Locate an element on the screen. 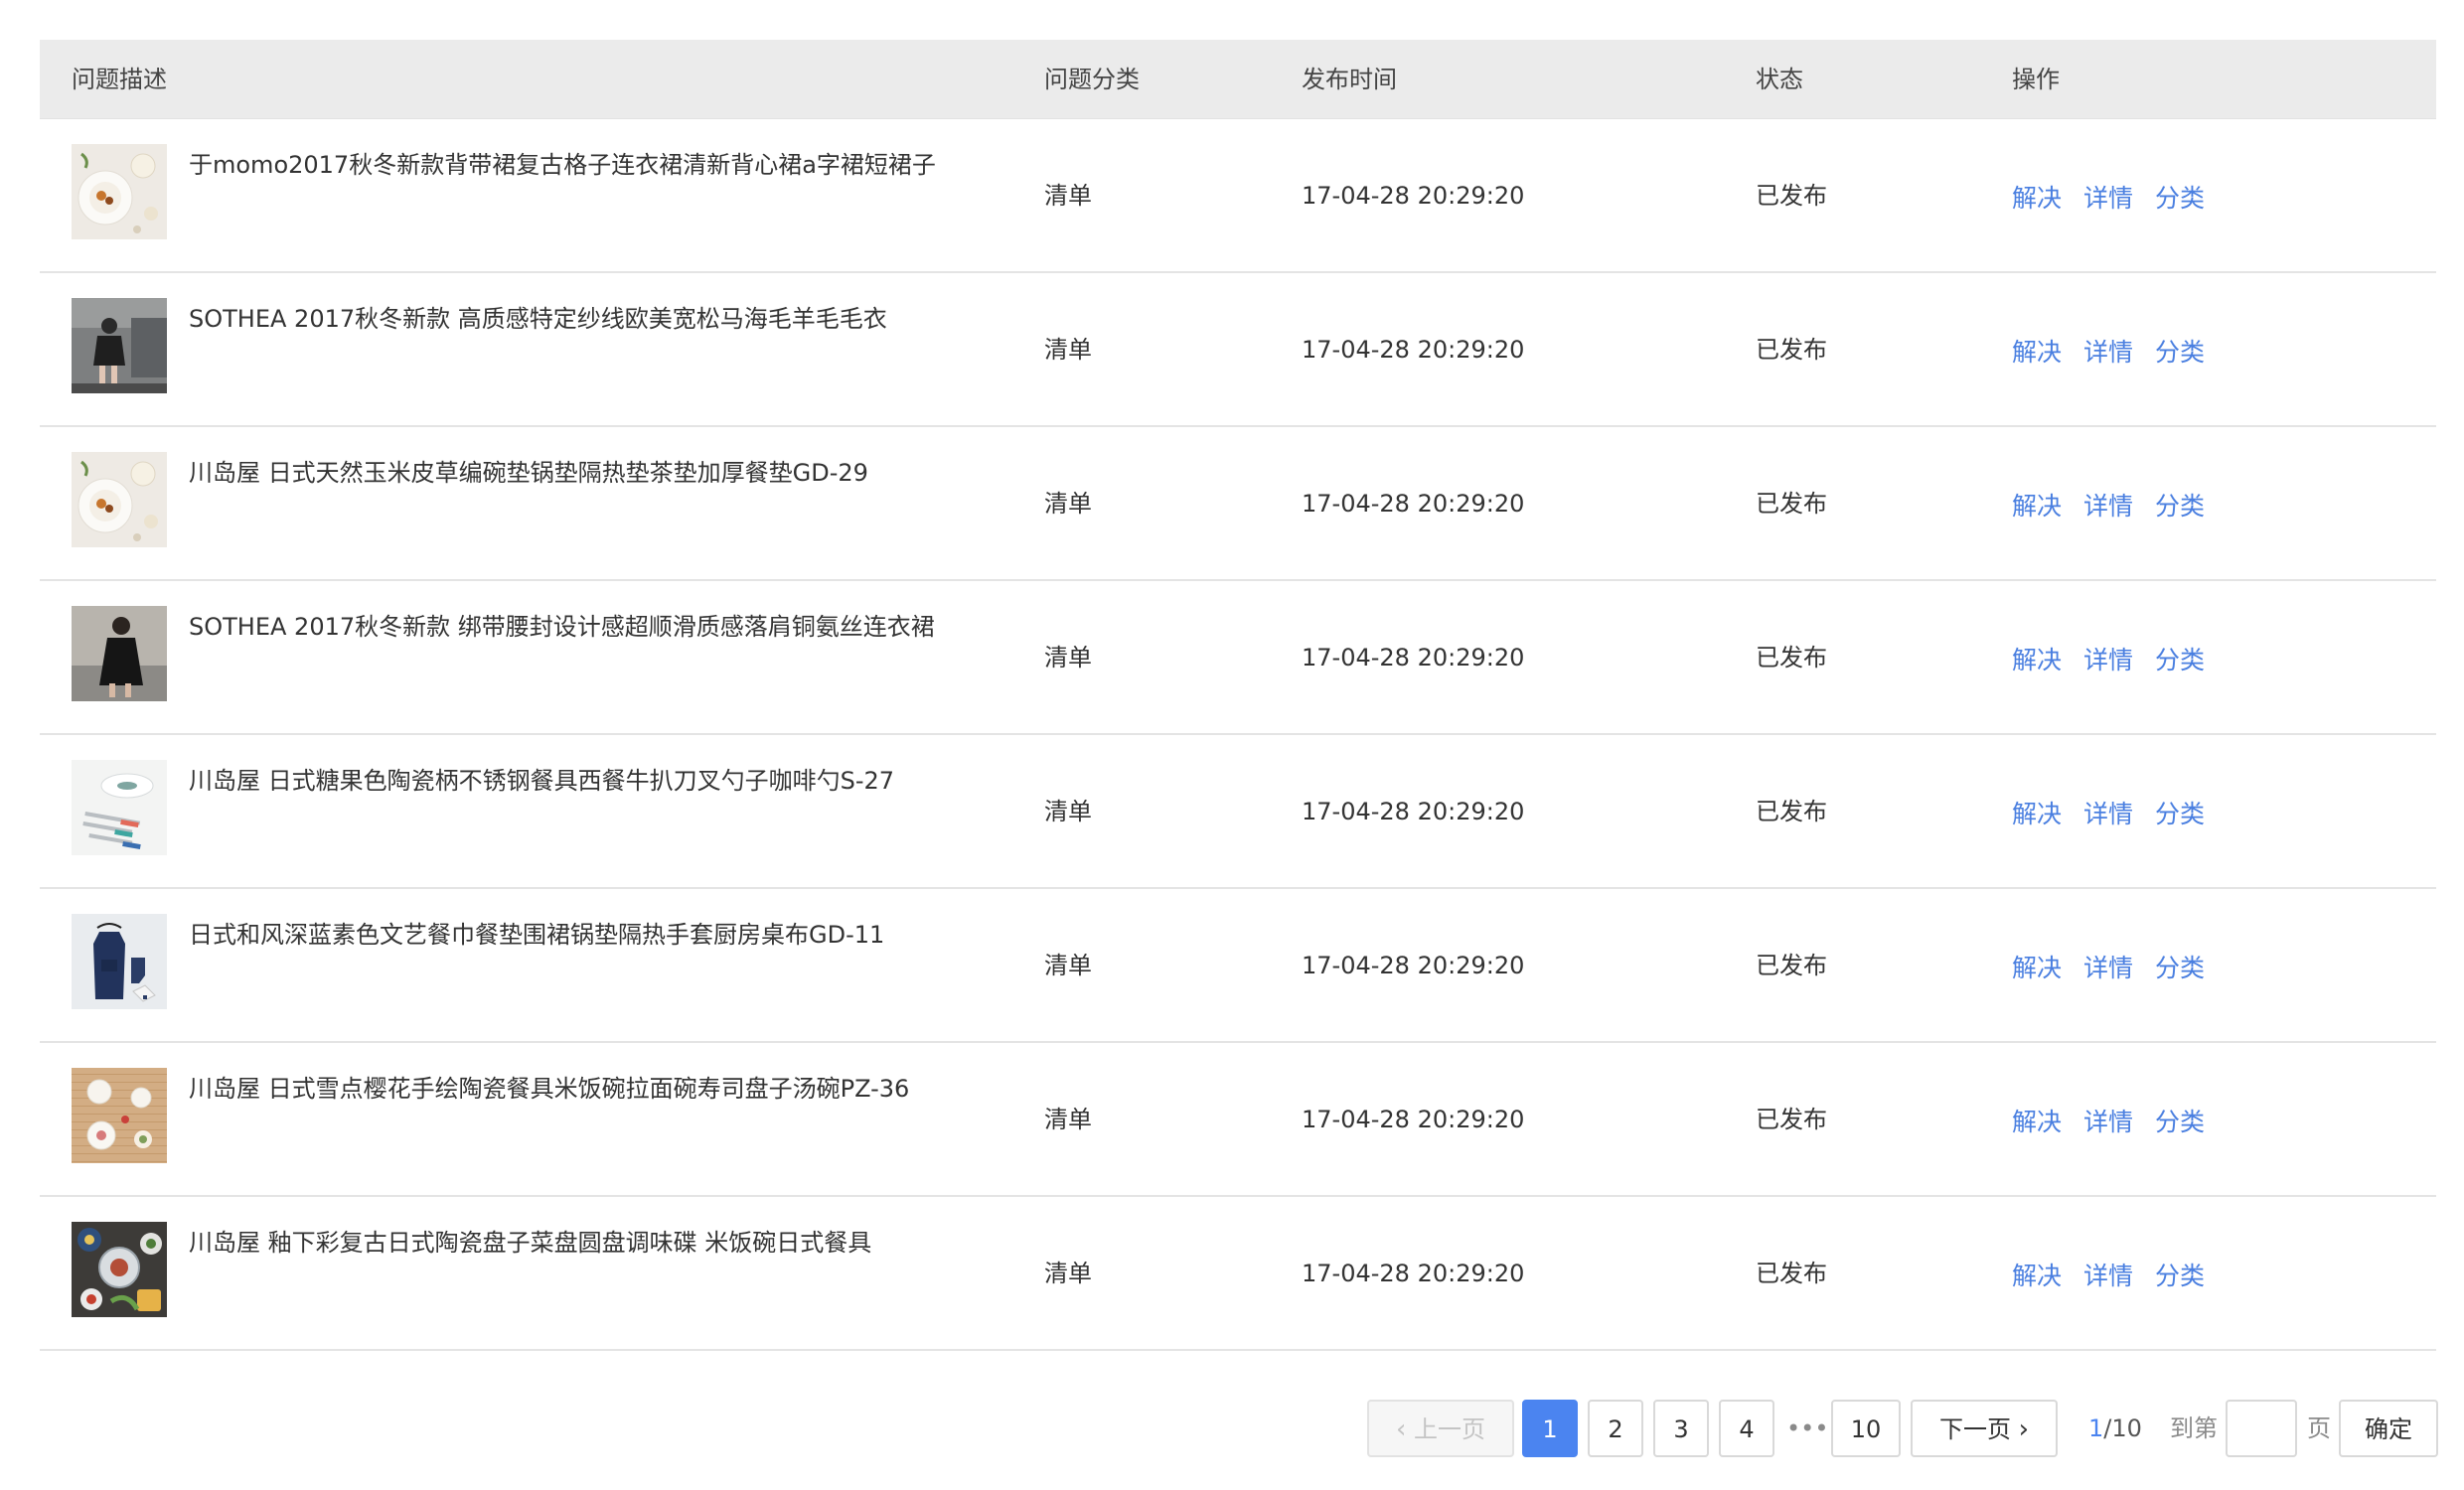 This screenshot has height=1490, width=2464. prev-page-button: ‹ 上一页 is located at coordinates (1440, 1429).